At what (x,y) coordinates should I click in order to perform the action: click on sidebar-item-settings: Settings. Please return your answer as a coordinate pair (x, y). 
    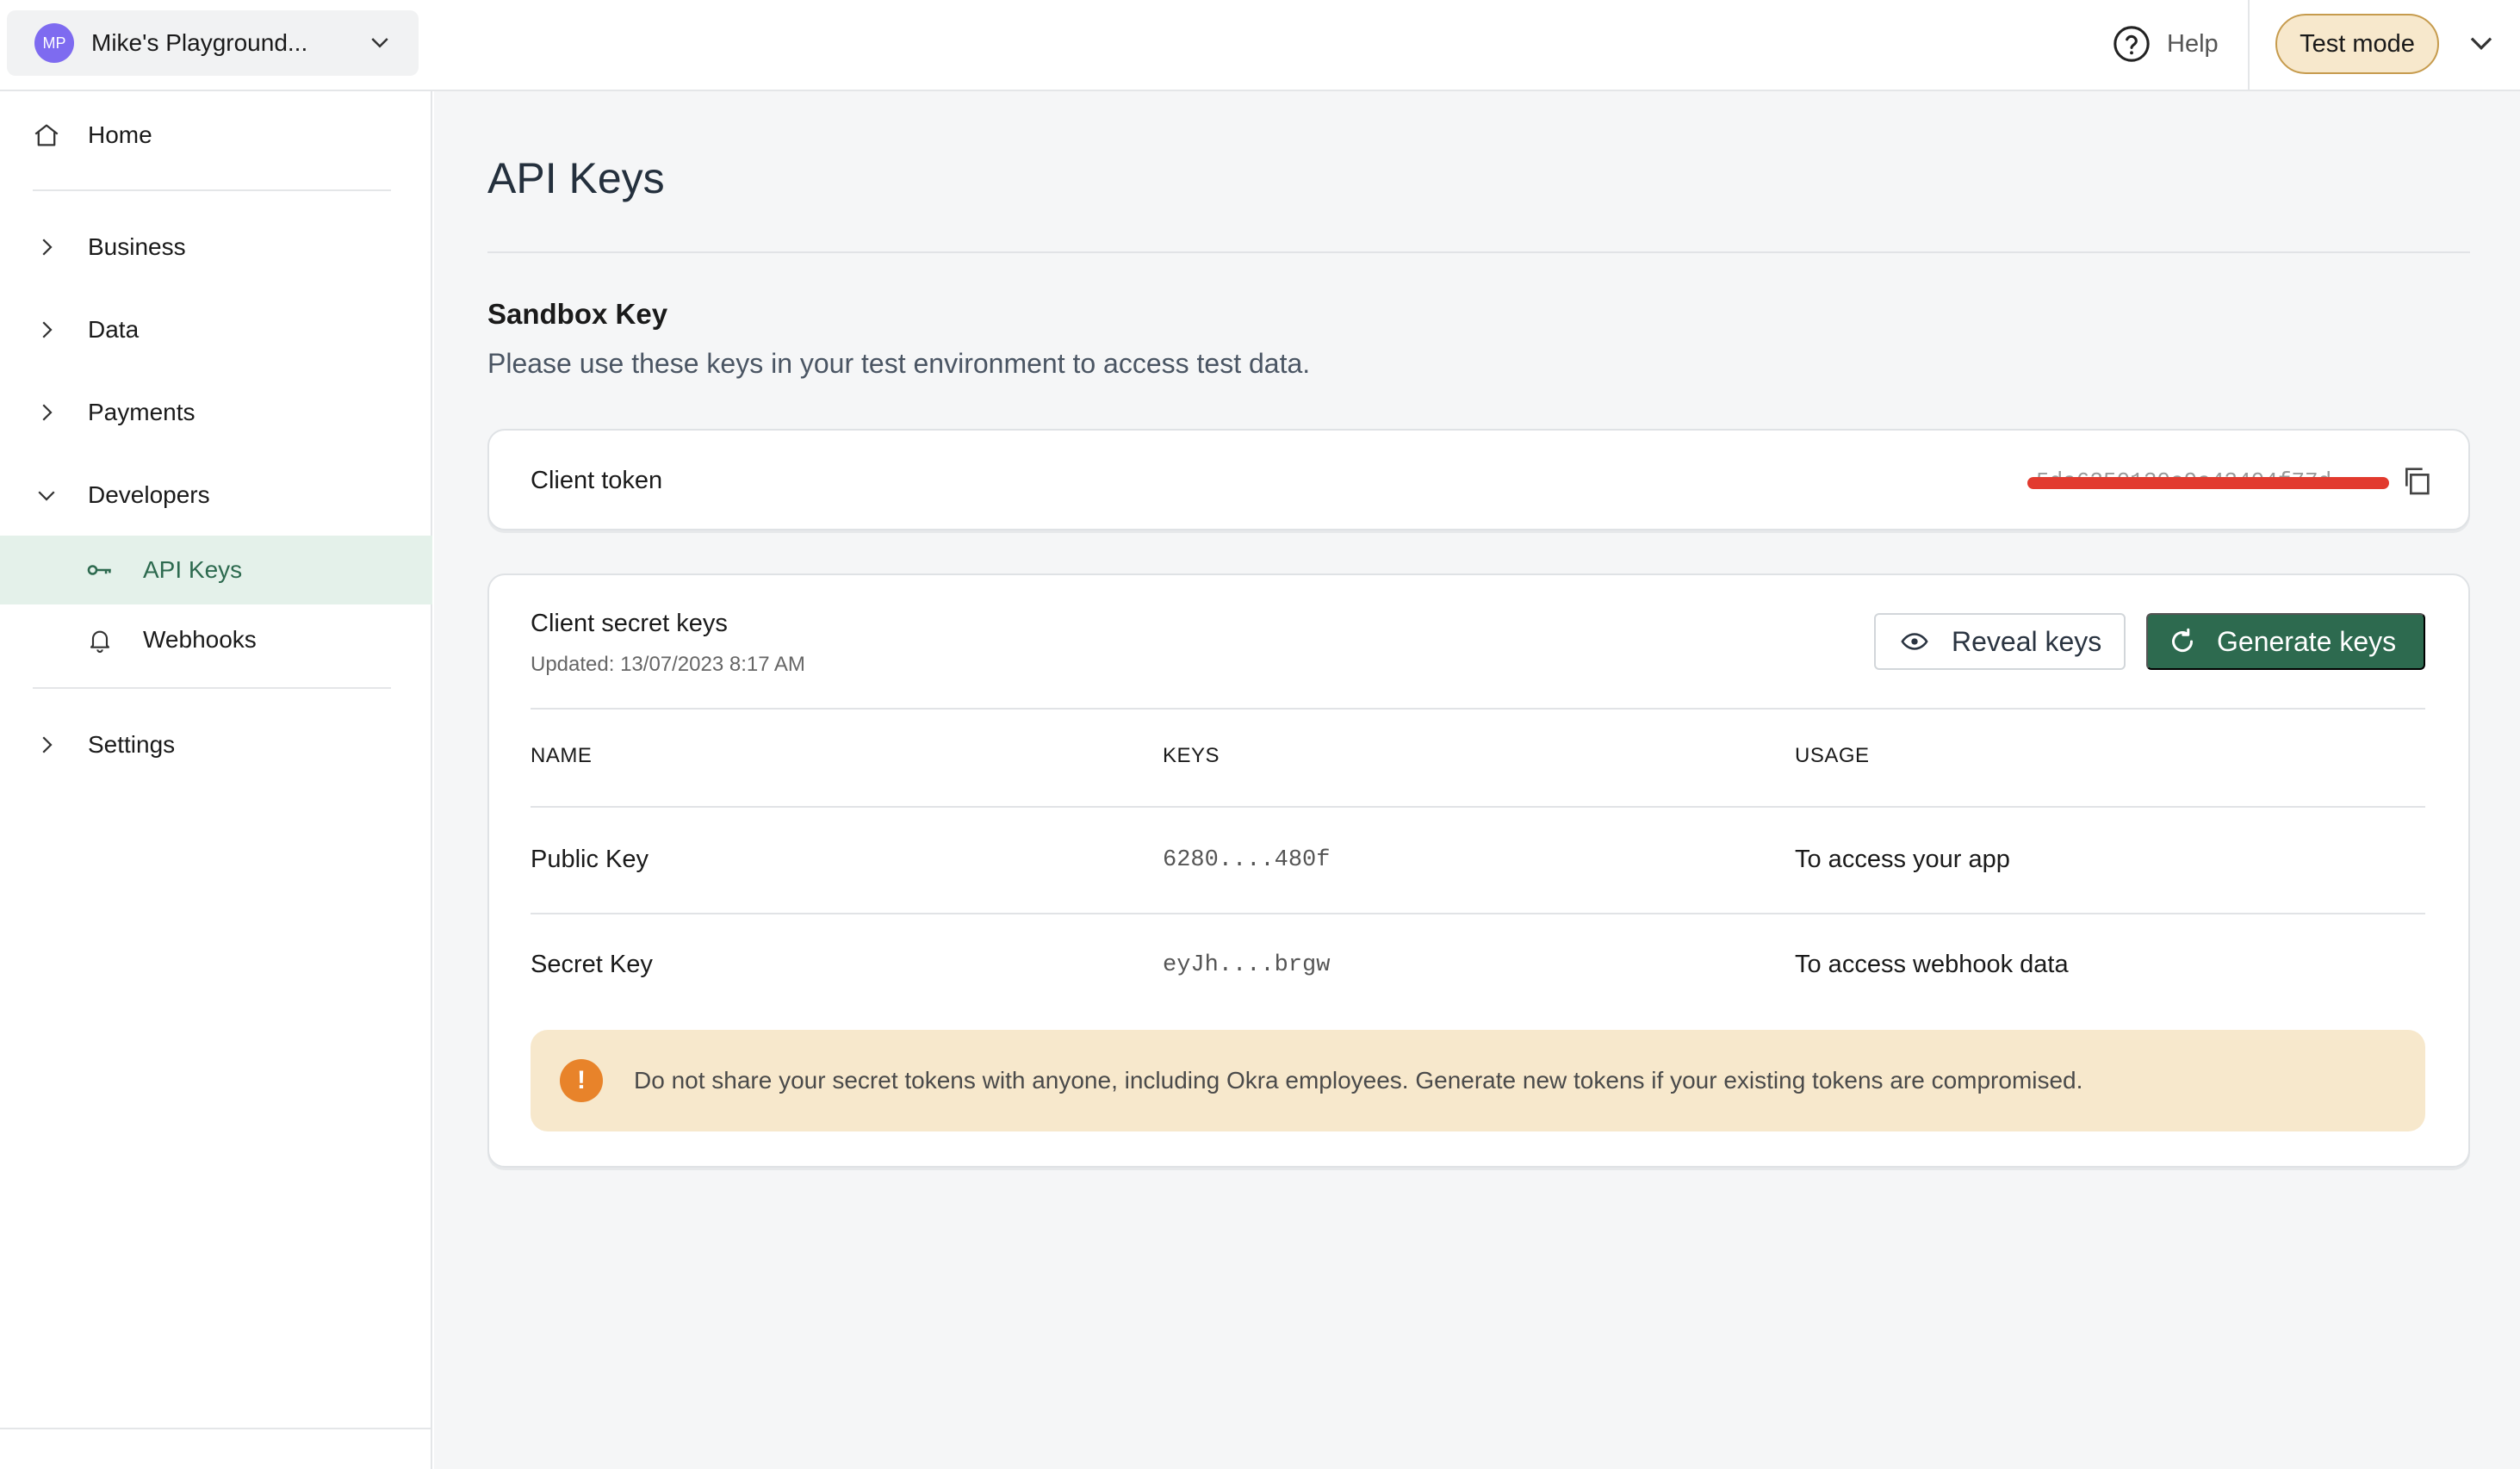
    Looking at the image, I should click on (216, 745).